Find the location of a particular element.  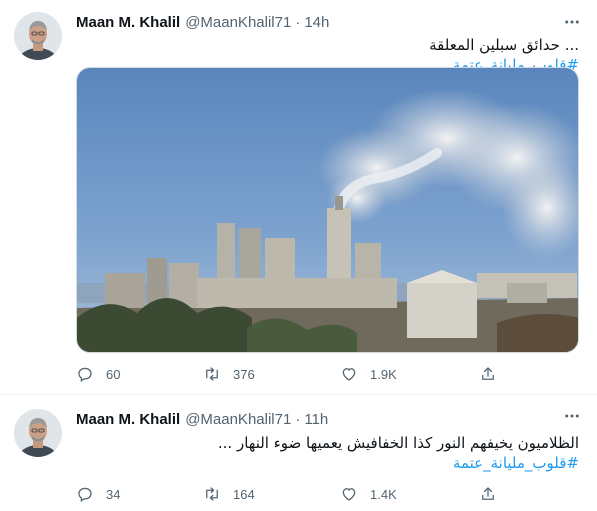

like-count: 1.9K is located at coordinates (383, 374).